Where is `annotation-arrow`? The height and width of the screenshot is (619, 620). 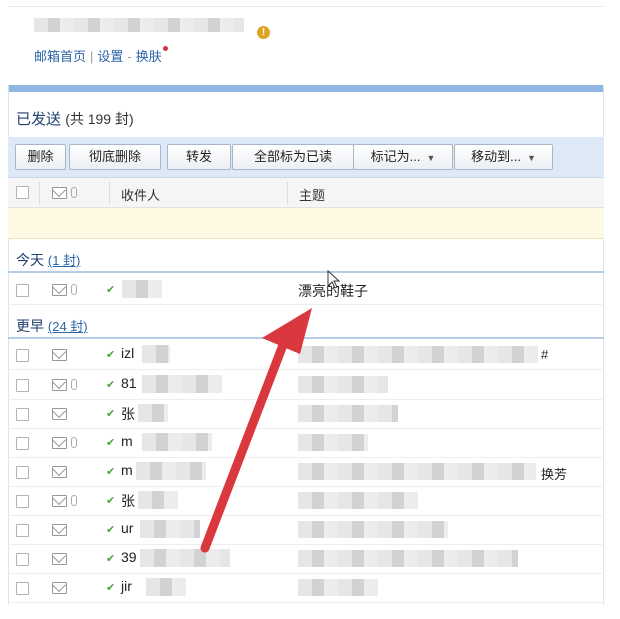
annotation-arrow is located at coordinates (256, 430).